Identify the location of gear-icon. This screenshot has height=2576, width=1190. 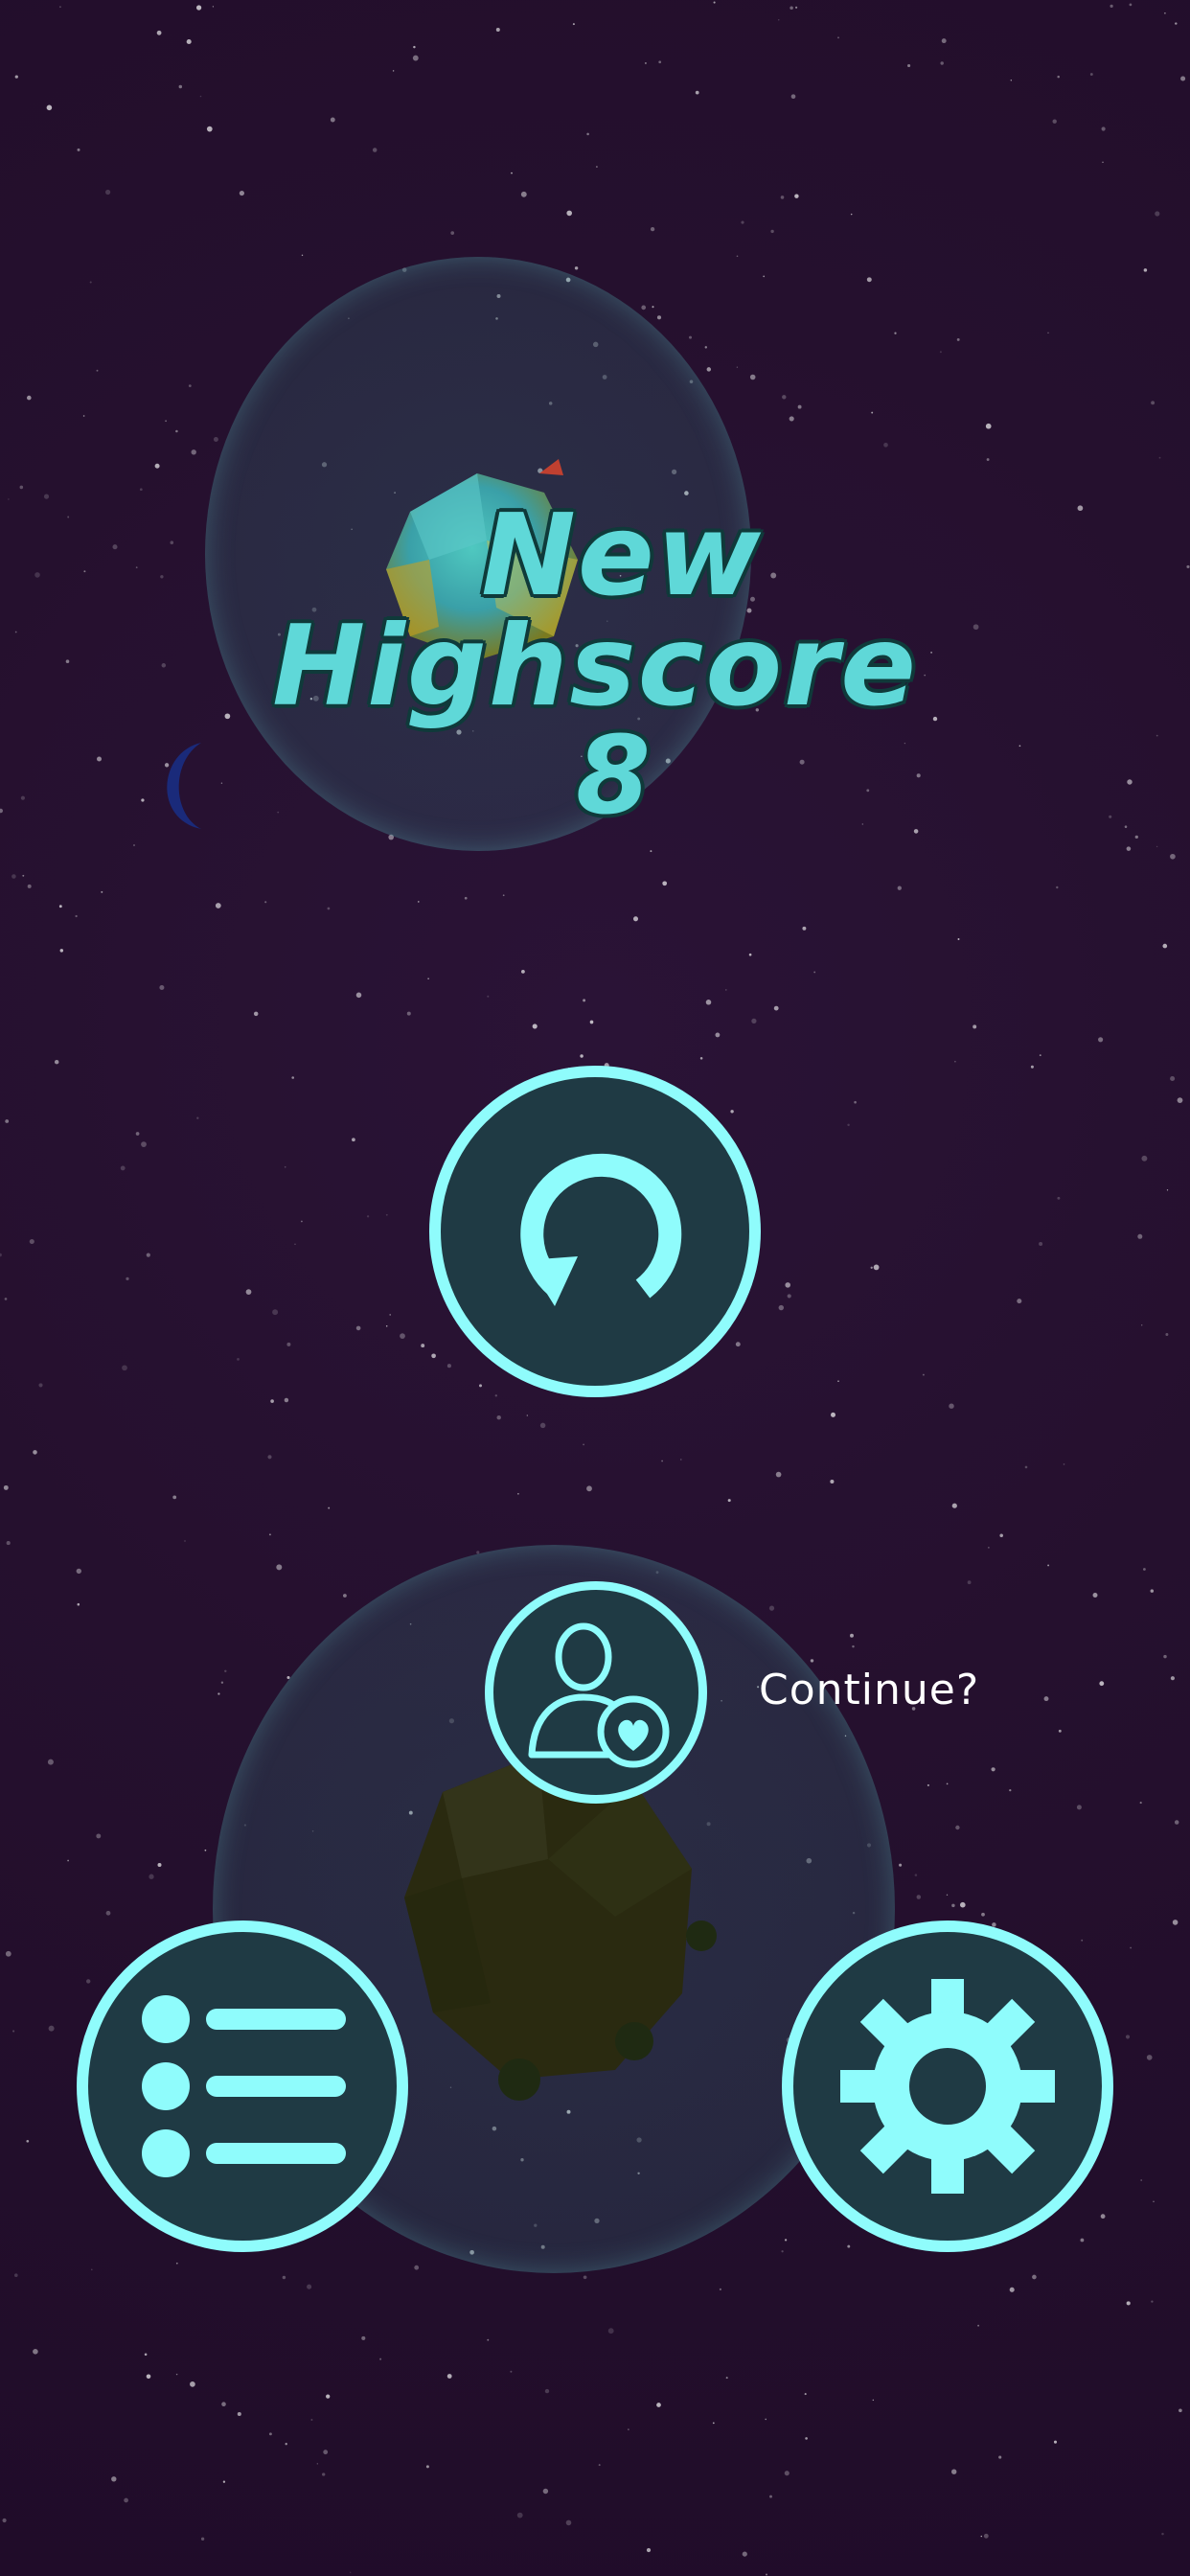
(948, 2086).